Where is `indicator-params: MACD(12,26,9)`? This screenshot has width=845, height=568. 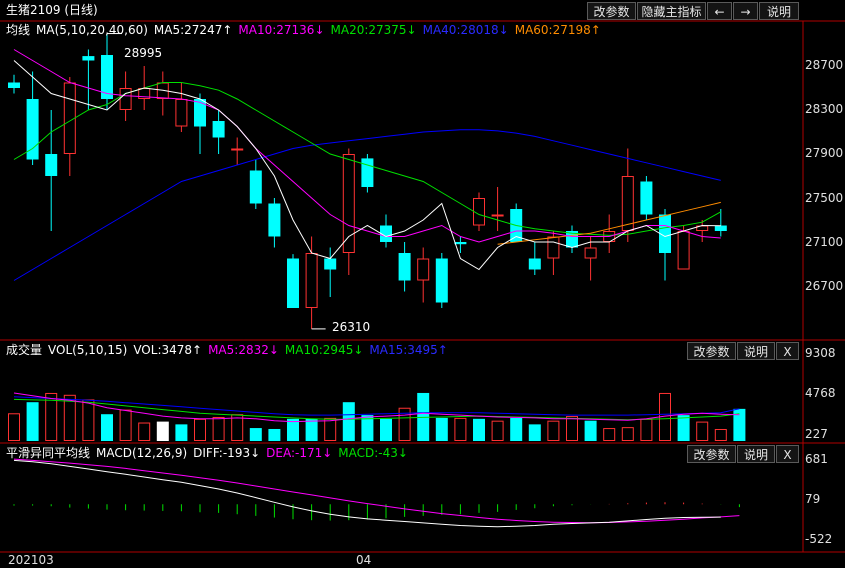 indicator-params: MACD(12,26,9) is located at coordinates (142, 453).